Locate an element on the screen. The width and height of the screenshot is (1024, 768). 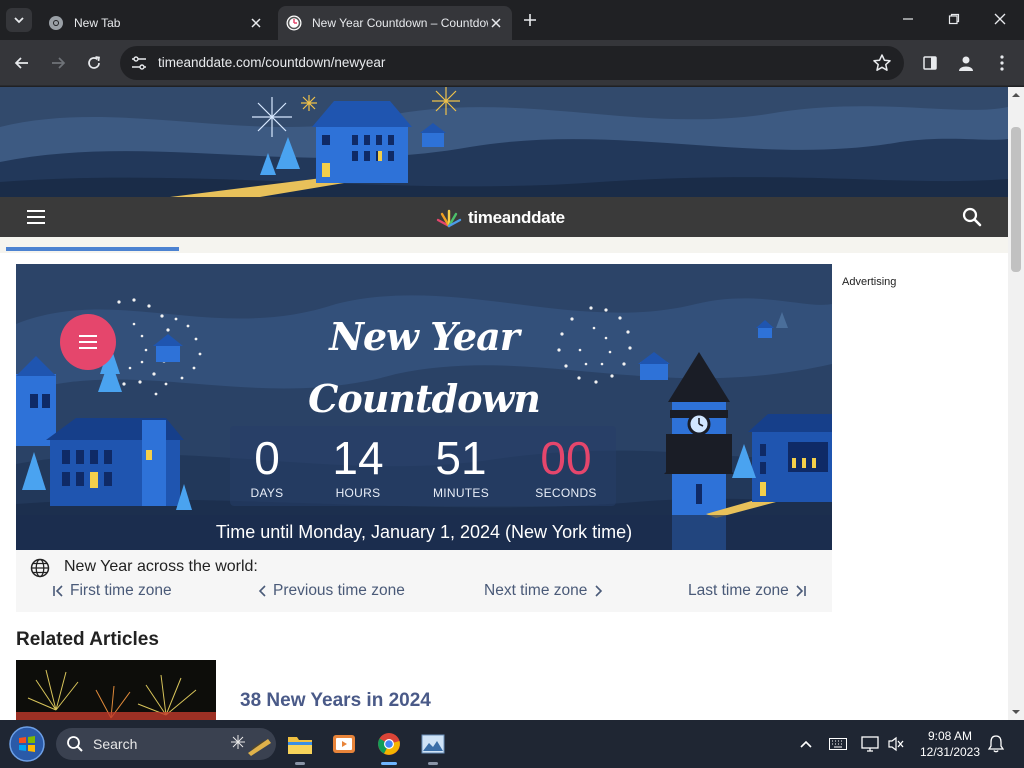
restore-button is located at coordinates (954, 19).